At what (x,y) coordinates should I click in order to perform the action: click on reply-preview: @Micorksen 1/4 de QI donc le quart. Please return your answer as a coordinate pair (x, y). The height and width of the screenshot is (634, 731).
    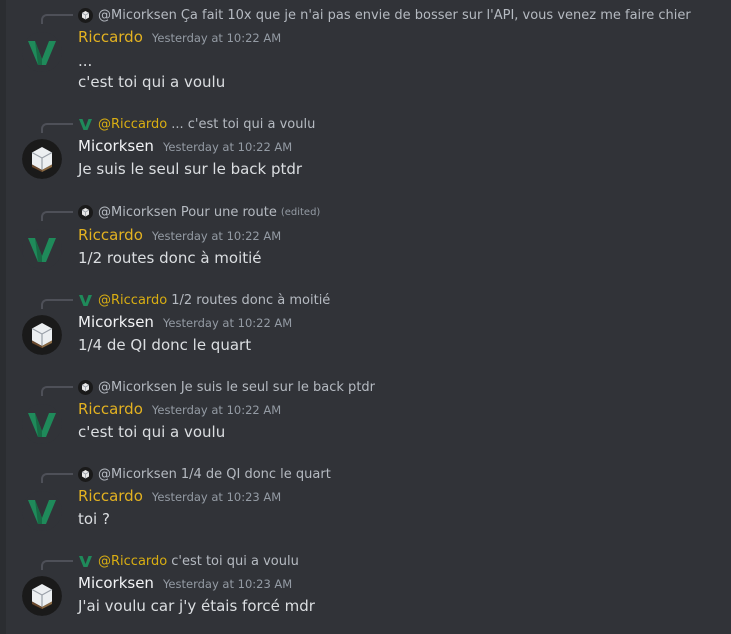
    Looking at the image, I should click on (204, 474).